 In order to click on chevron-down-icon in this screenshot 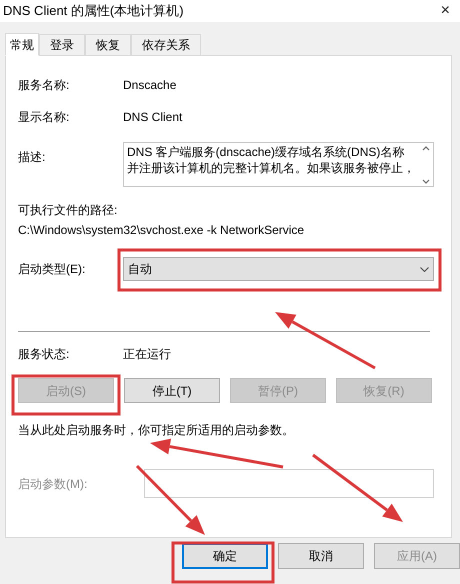, I will do `click(424, 269)`.